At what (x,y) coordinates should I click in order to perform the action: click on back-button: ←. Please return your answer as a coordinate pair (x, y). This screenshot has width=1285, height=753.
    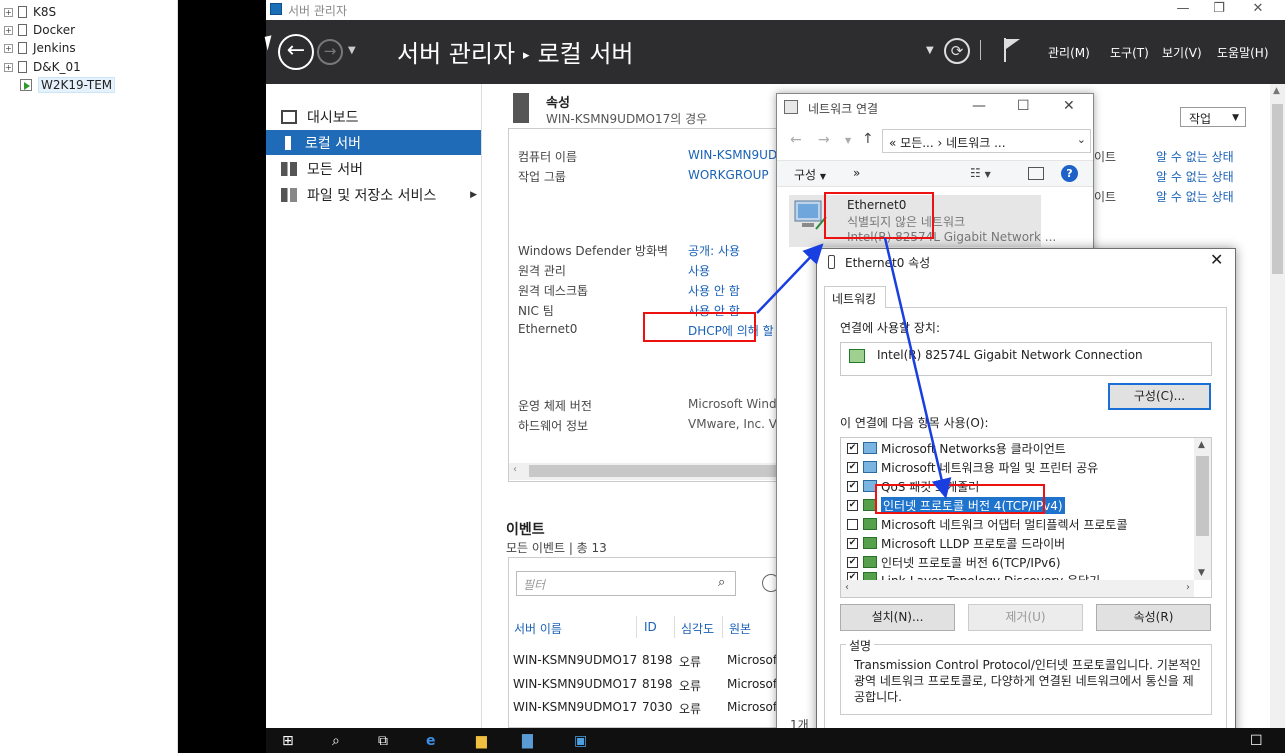
    Looking at the image, I should click on (296, 52).